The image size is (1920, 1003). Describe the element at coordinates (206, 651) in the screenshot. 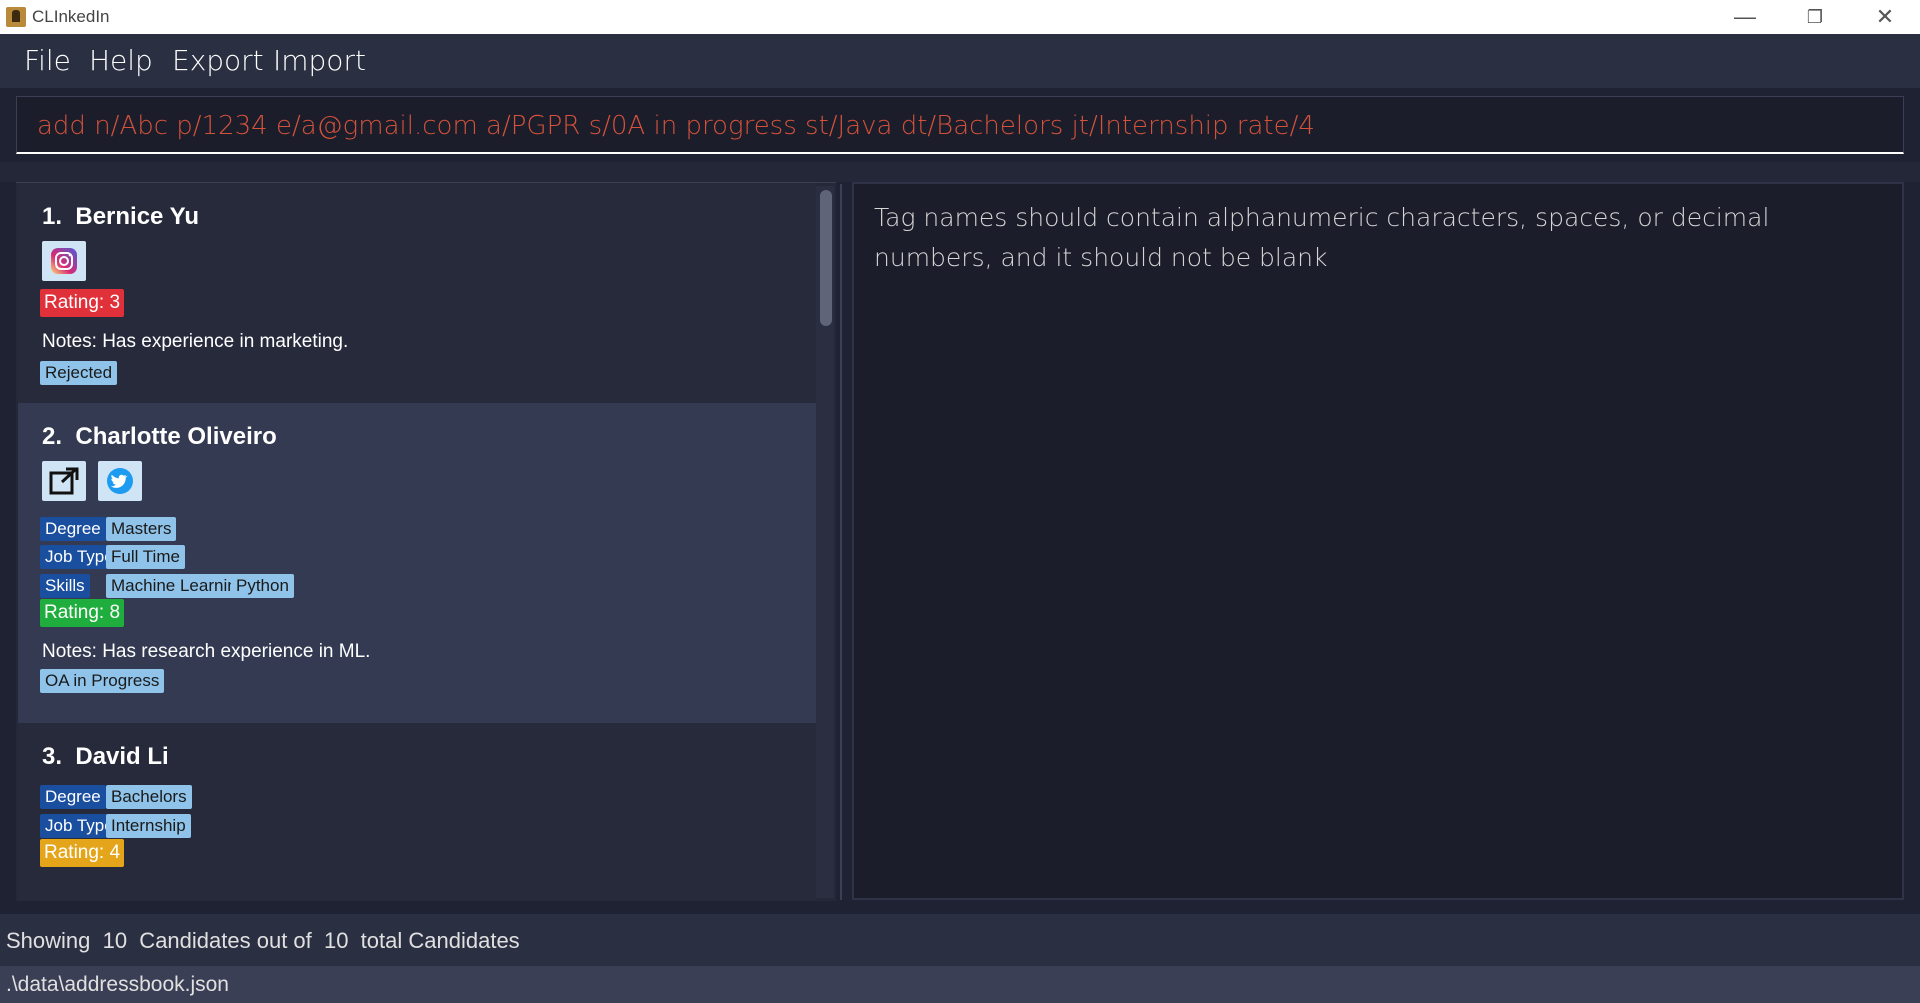

I see `candidate-notes: Notes: Has research experience in ML.` at that location.